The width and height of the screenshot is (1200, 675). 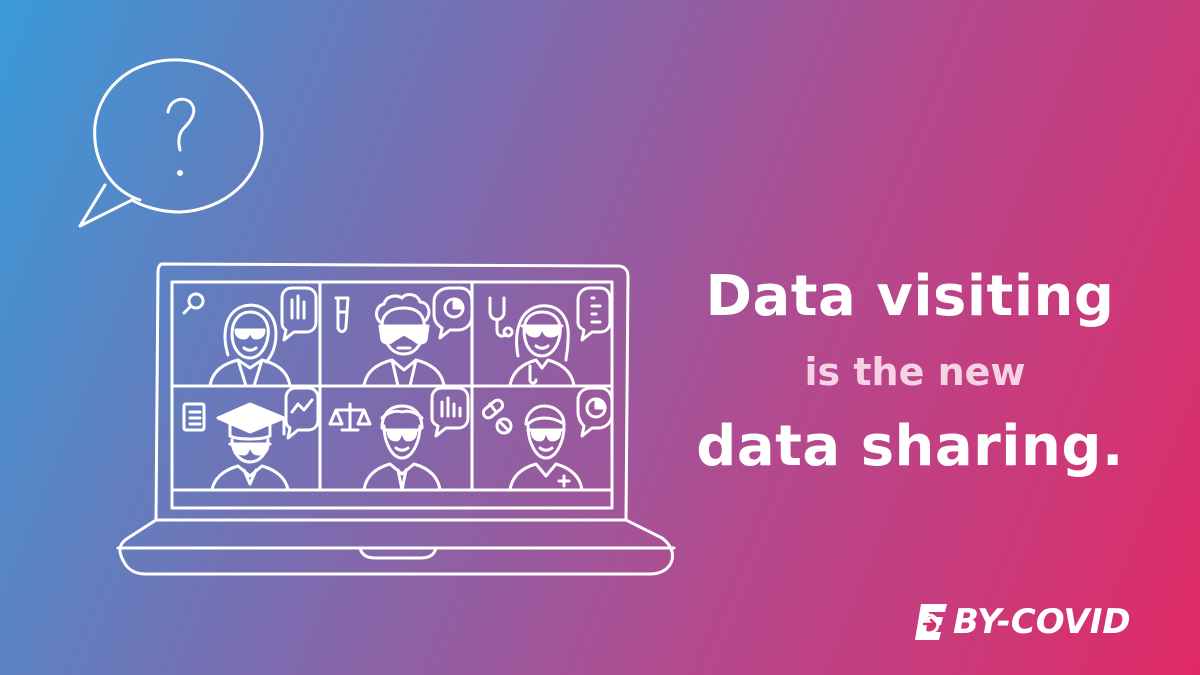 I want to click on participant-2-avatar, so click(x=404, y=337).